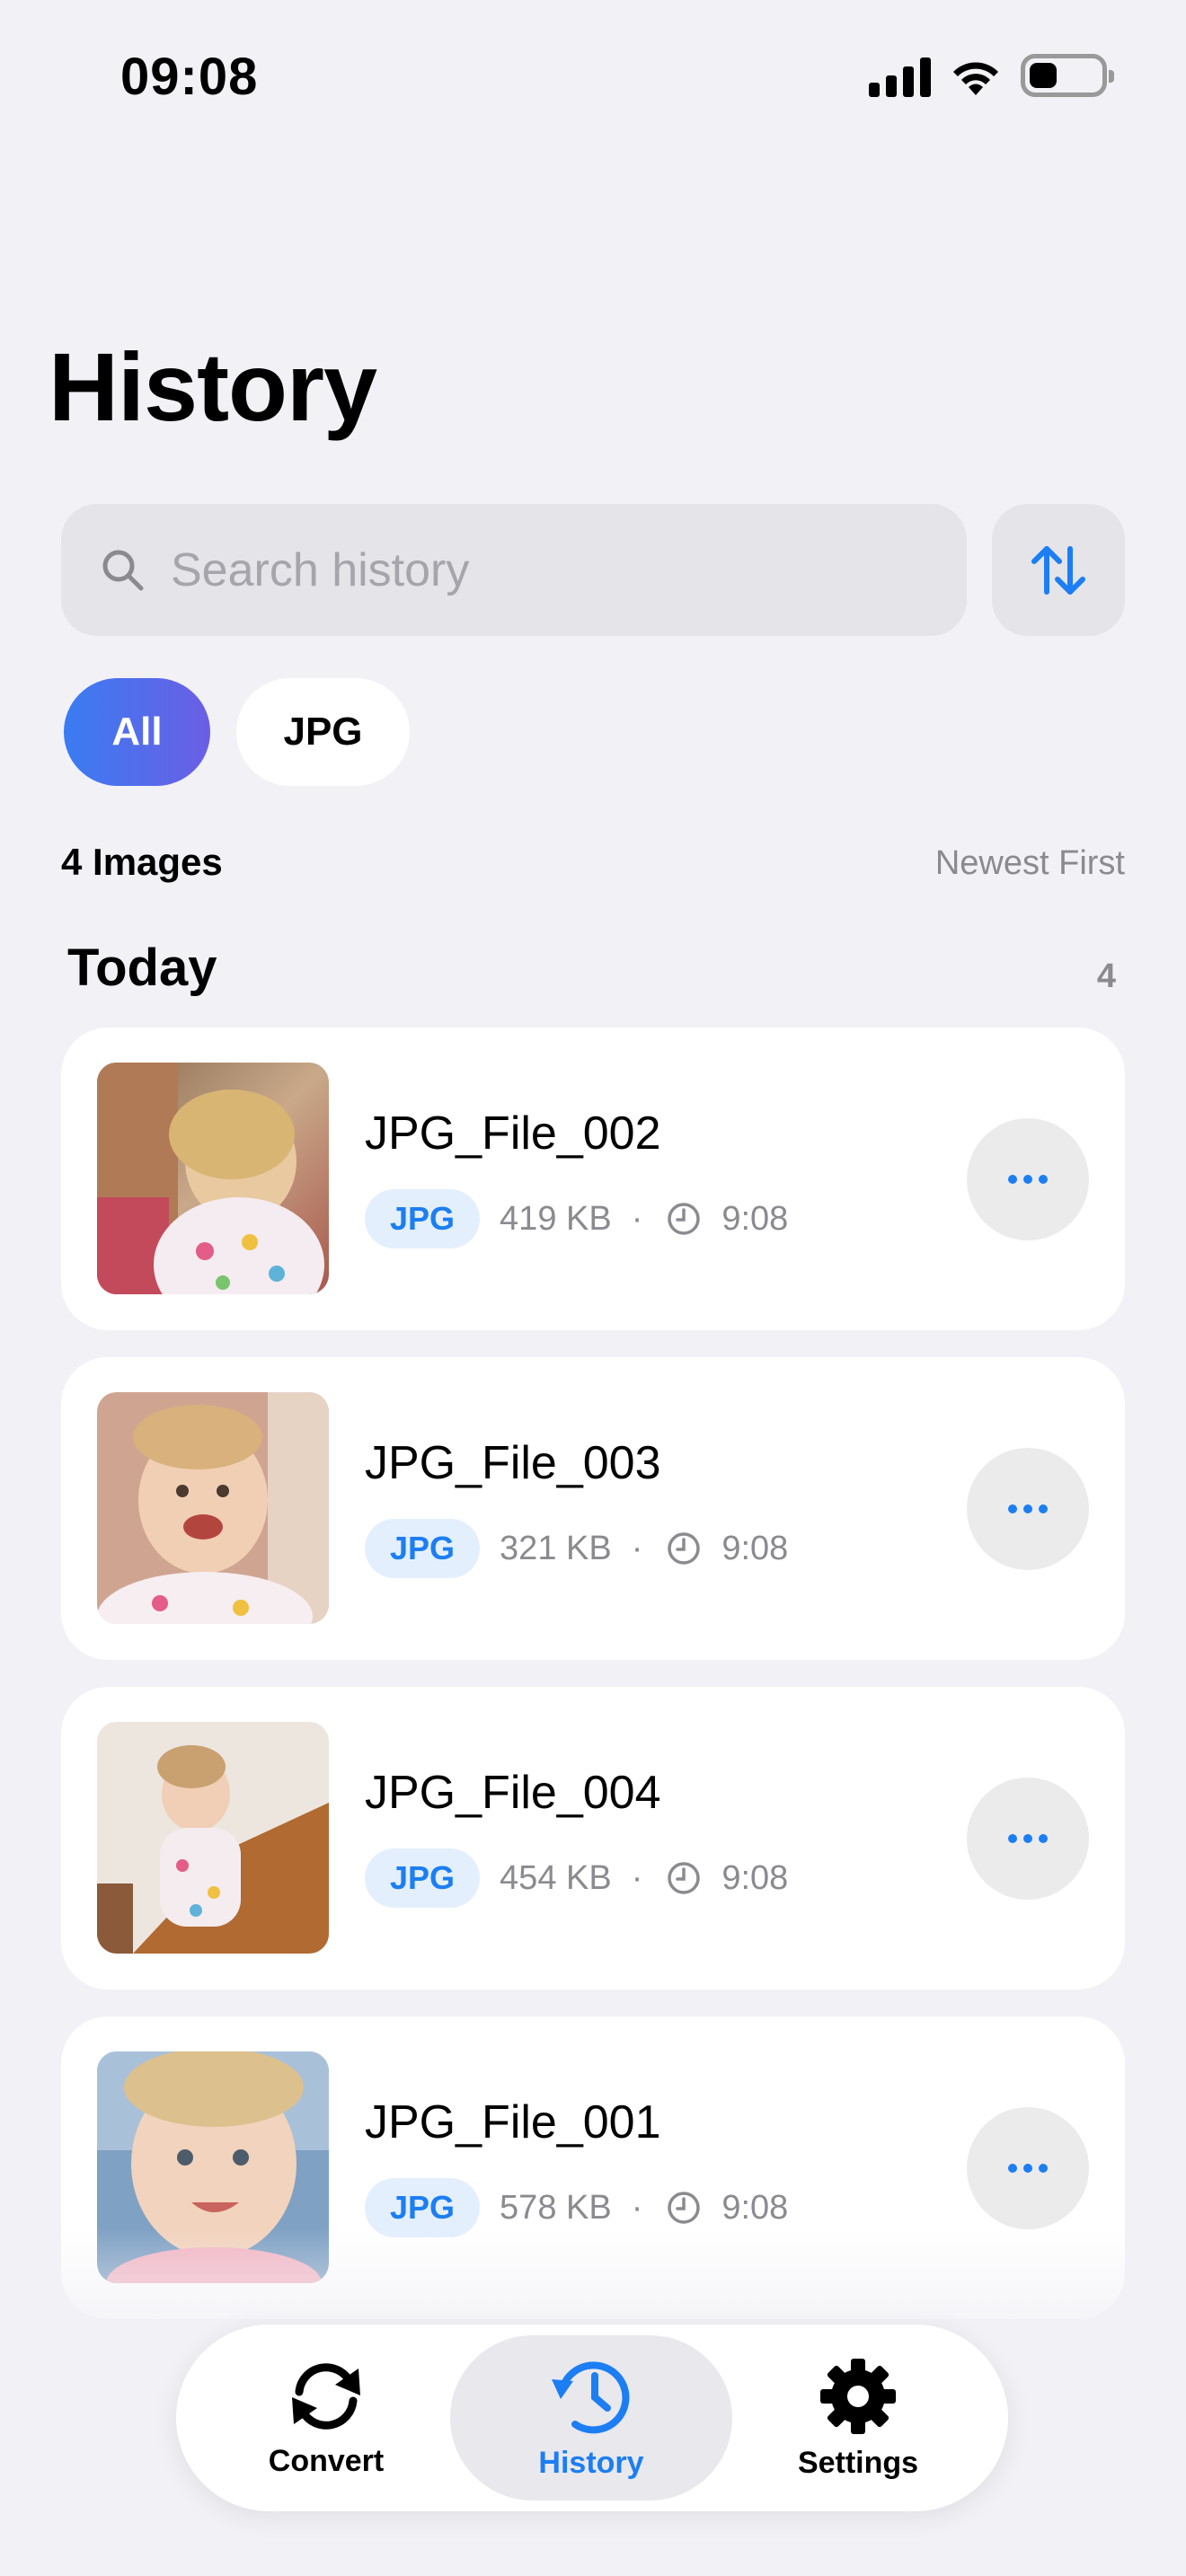 This screenshot has width=1186, height=2576. Describe the element at coordinates (556, 1218) in the screenshot. I see `file-size: 419 KB` at that location.